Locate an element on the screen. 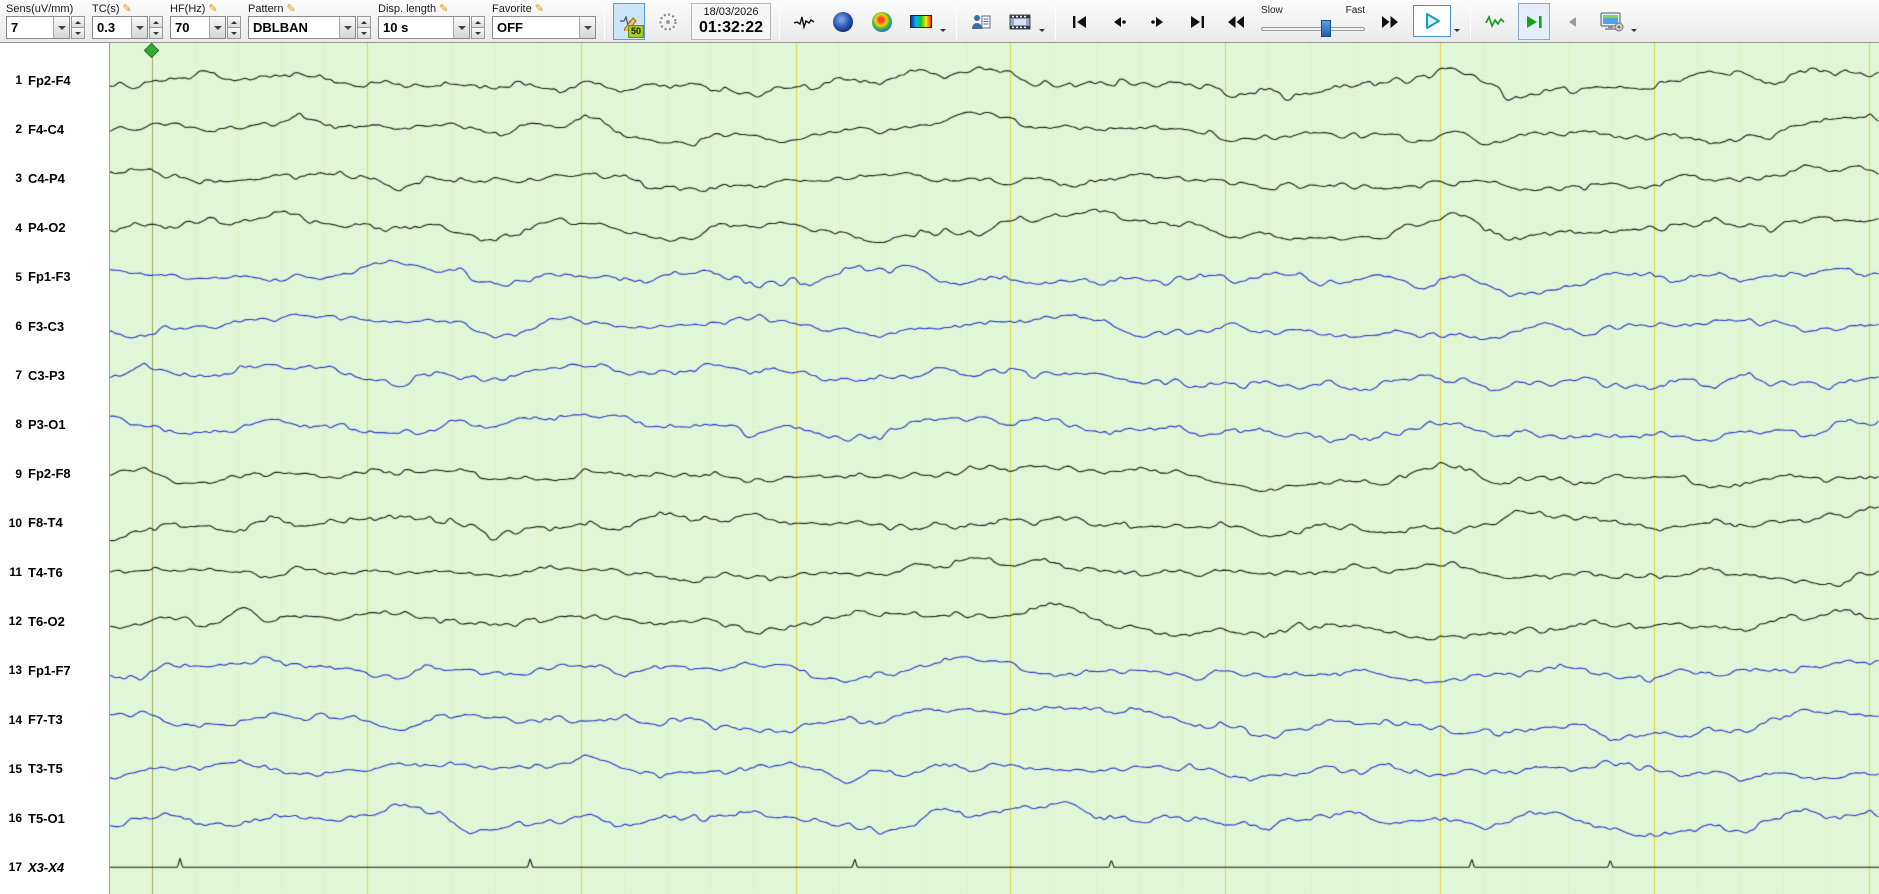 The width and height of the screenshot is (1879, 894). channel-row: 16 T5-O1 is located at coordinates (54, 818).